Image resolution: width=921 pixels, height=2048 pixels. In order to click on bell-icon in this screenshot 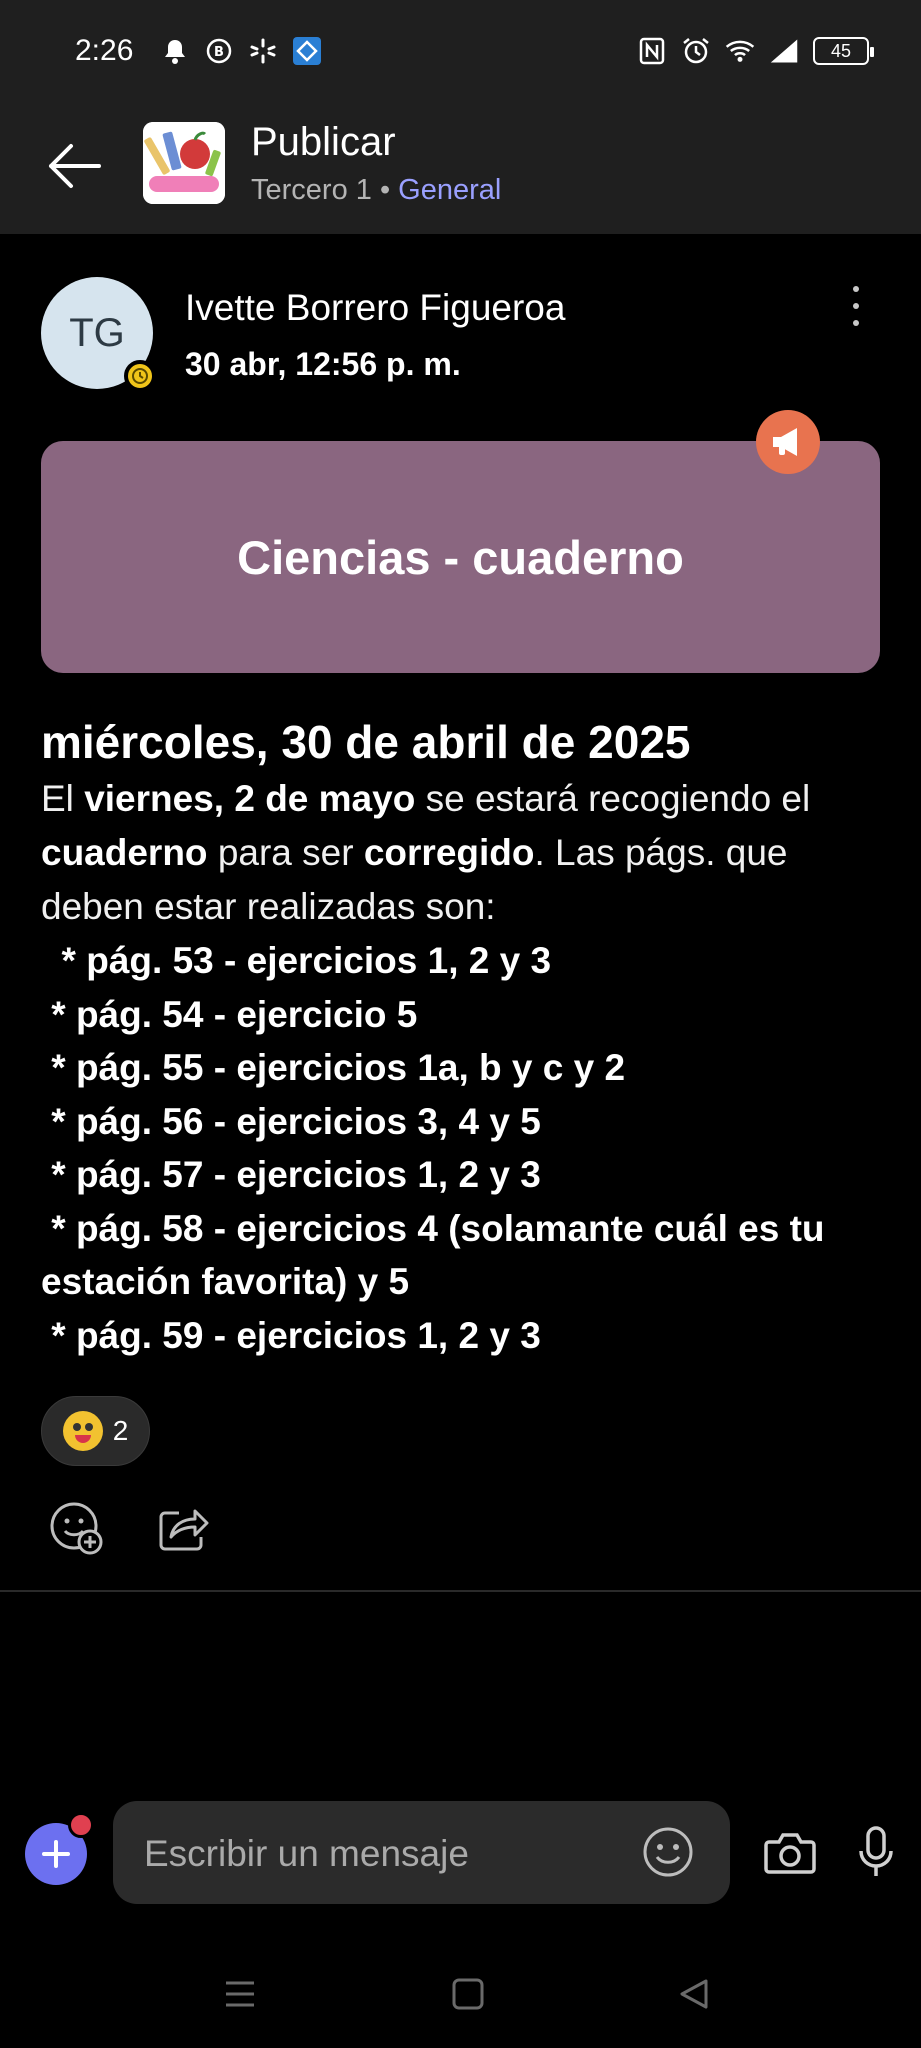, I will do `click(175, 51)`.